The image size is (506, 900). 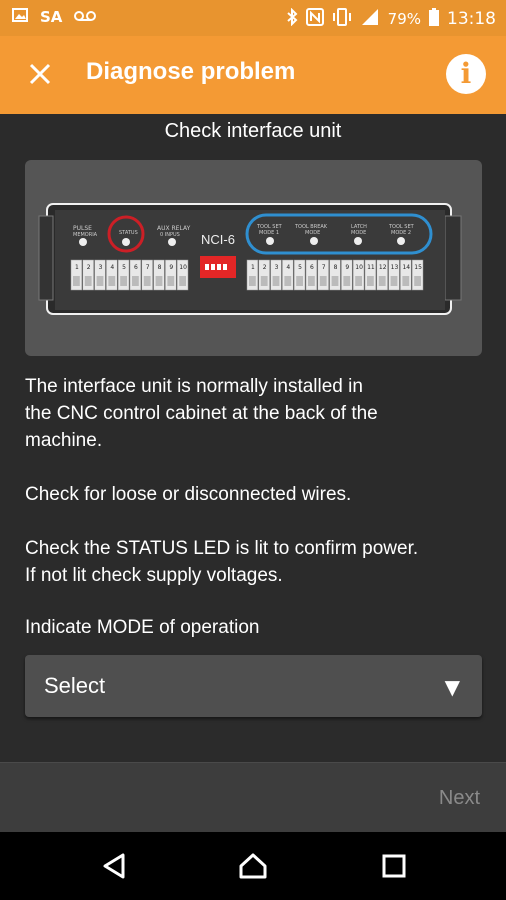 I want to click on battery-icon, so click(x=434, y=19).